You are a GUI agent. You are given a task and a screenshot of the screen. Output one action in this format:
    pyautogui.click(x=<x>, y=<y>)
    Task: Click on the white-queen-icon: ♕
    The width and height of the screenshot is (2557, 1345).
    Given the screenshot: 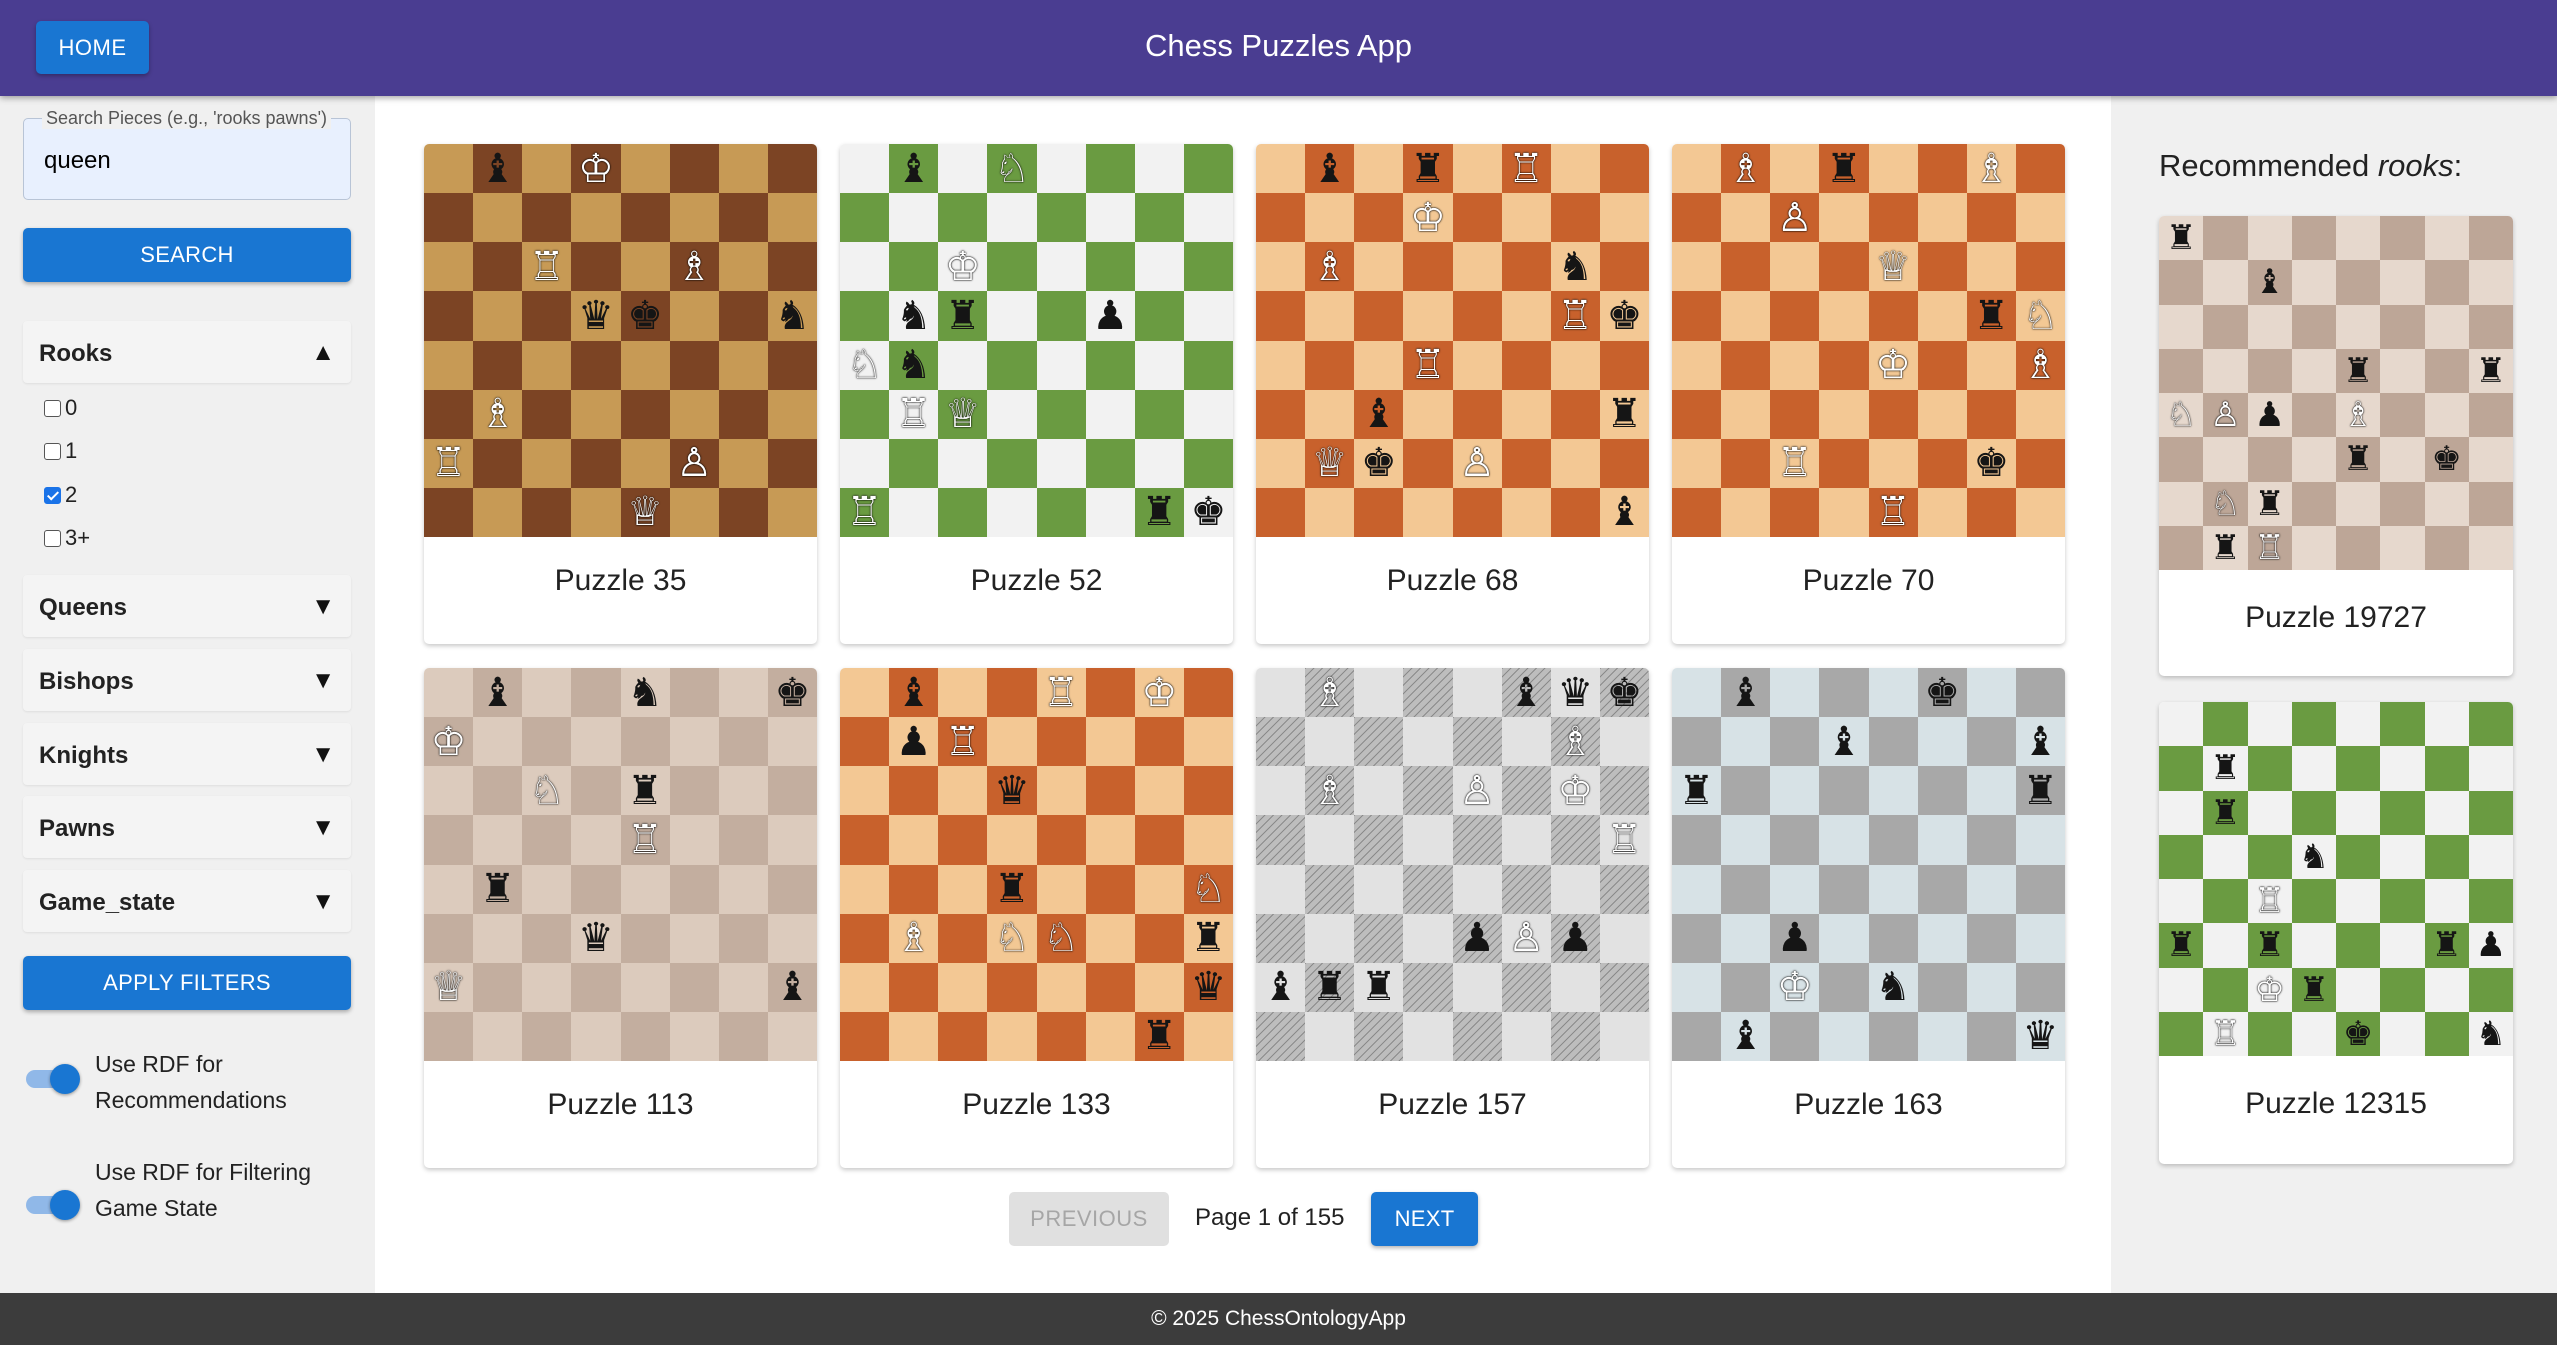 What is the action you would take?
    pyautogui.click(x=1893, y=266)
    